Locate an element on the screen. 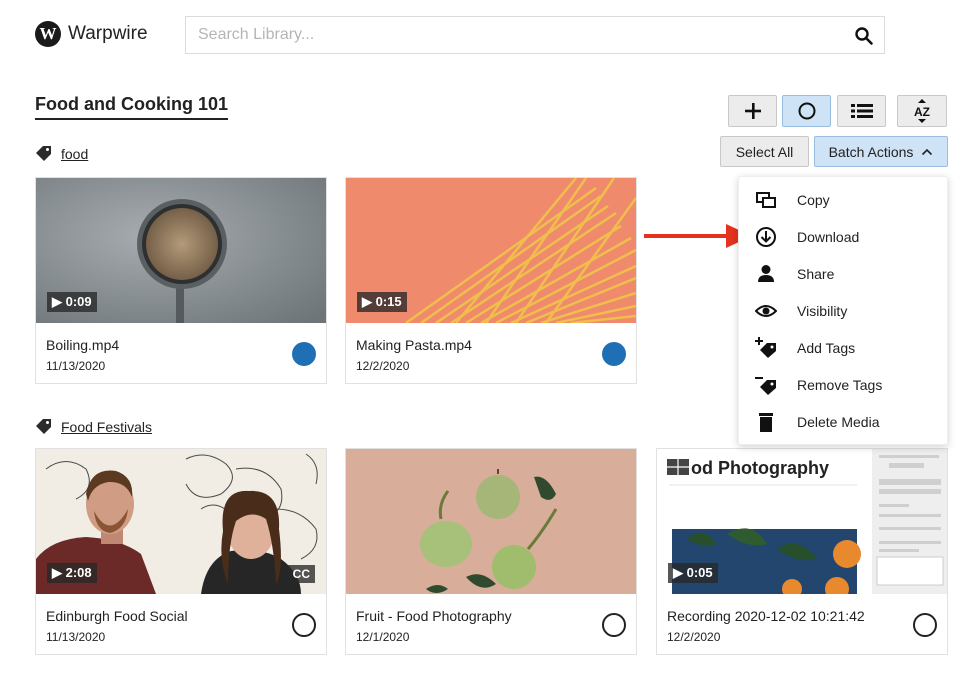  media-card: ▶ 0:09 Boiling.mp4 11/13/2020 is located at coordinates (181, 280).